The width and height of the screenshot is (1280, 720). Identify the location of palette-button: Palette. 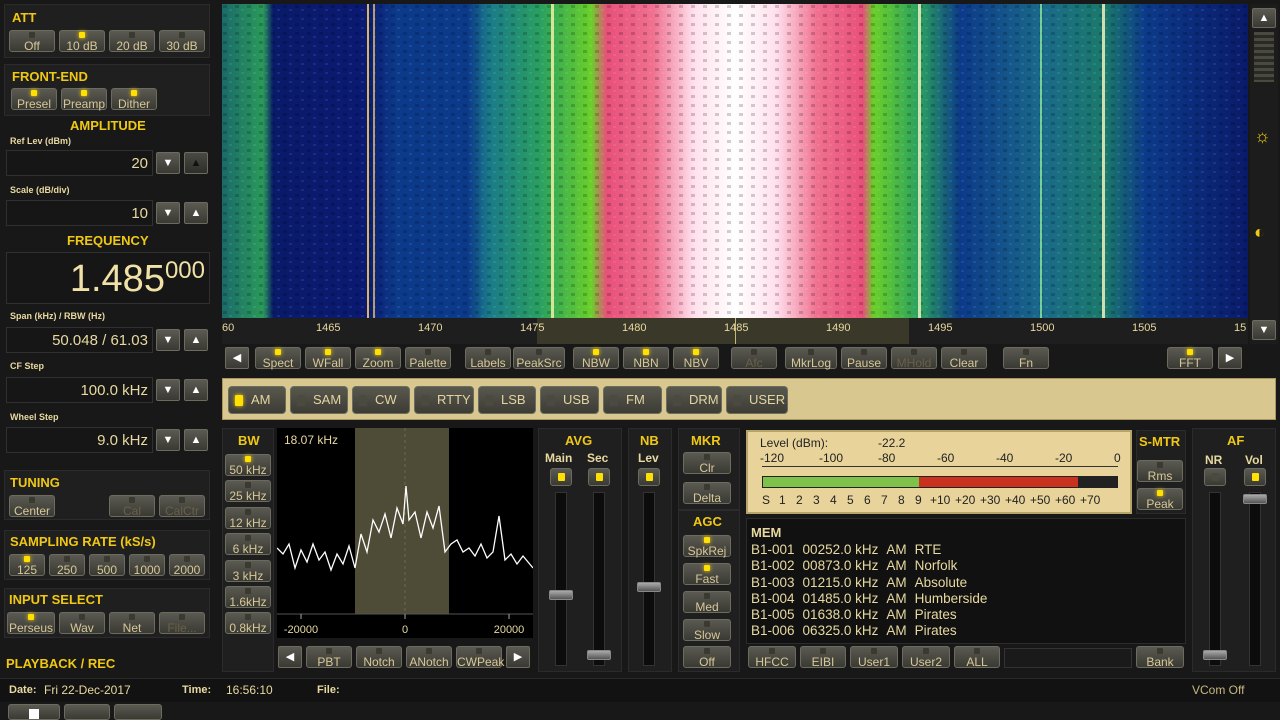
(428, 358).